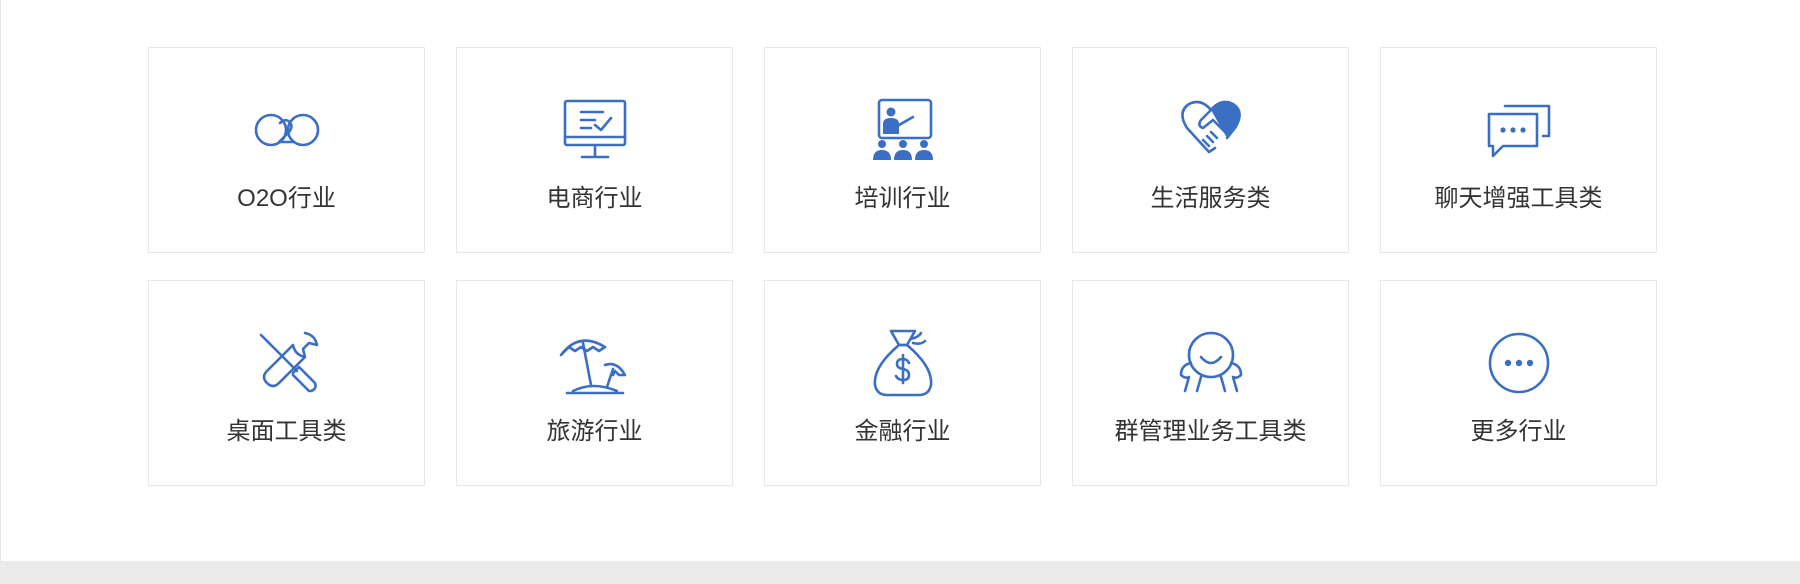  I want to click on happy-face-icon, so click(1211, 363).